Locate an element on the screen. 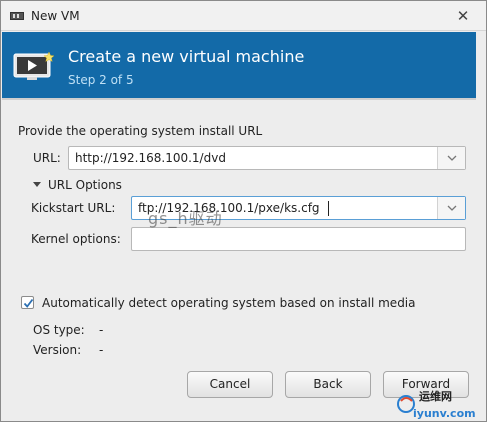 The image size is (487, 422). kickstart-dropdown-button is located at coordinates (451, 208).